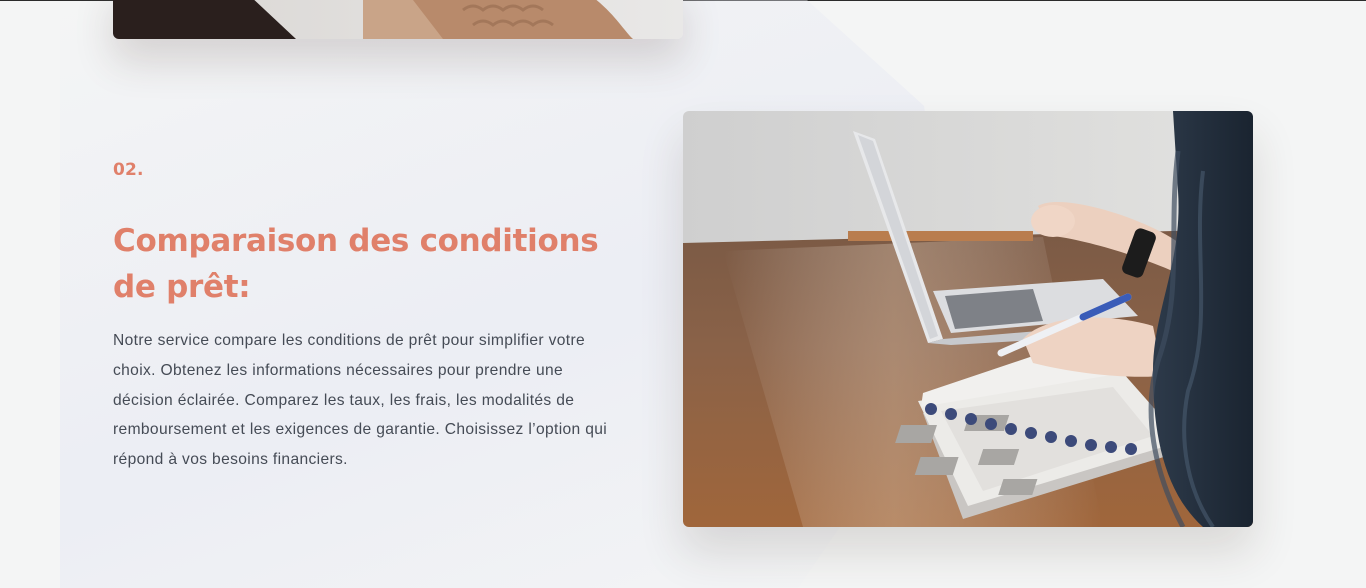  Describe the element at coordinates (128, 170) in the screenshot. I see `step-number: 02.` at that location.